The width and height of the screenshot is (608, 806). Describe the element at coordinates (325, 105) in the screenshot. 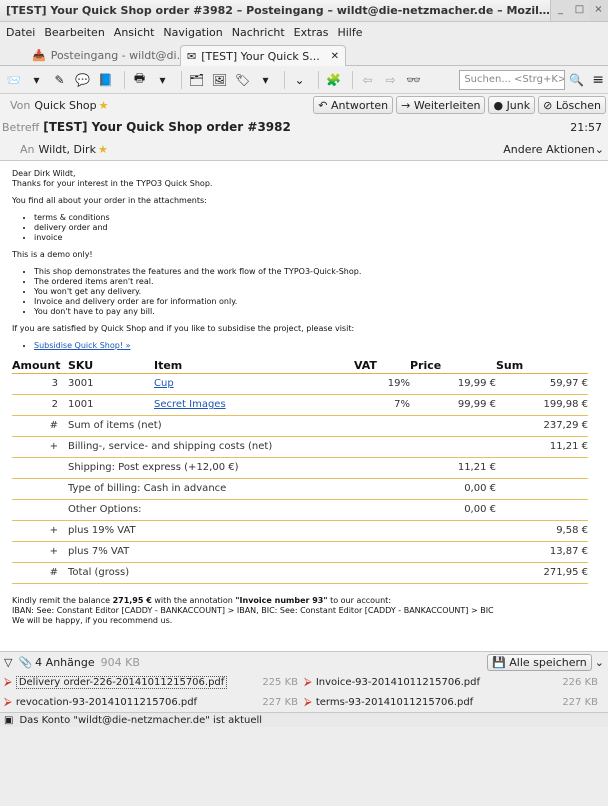

I see `reply-icon: ↶` at that location.